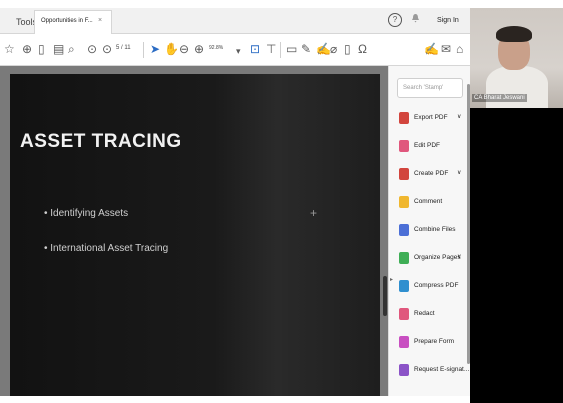  What do you see at coordinates (427, 145) in the screenshot?
I see `tool-label: Edit PDF` at bounding box center [427, 145].